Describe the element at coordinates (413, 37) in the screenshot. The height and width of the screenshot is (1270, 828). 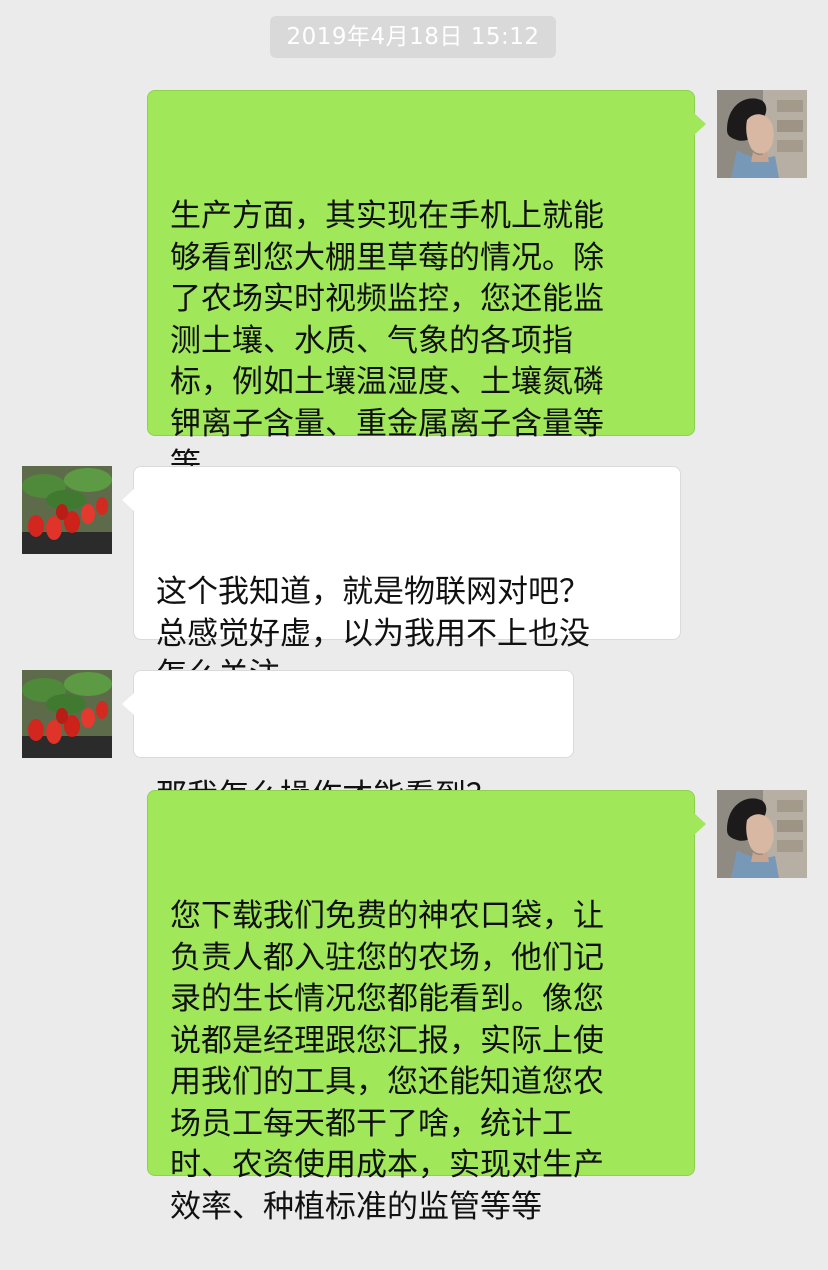
I see `chat-timestamp: 2019年4月18日 15:12` at that location.